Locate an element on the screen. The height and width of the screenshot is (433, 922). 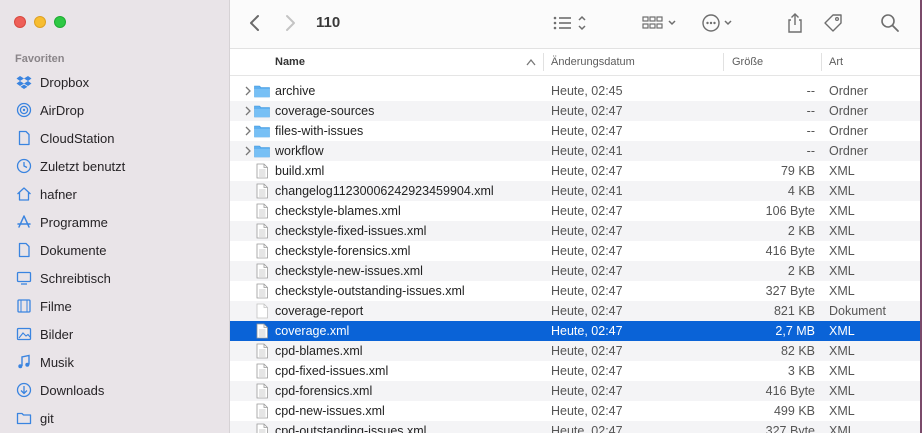
file-row: cpd-blames.xml Heute, 02:47 82 KB XML is located at coordinates (576, 351).